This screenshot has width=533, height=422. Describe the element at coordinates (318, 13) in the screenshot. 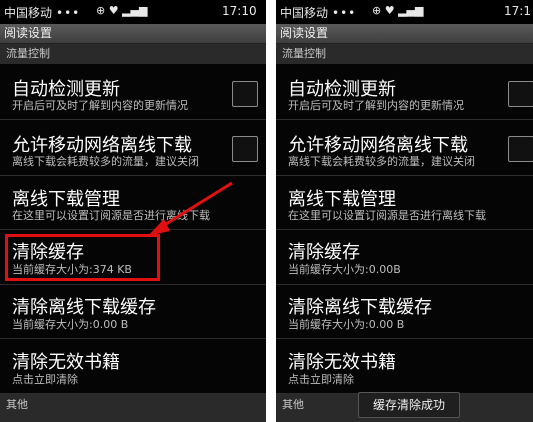

I see `carrier-label: 中国移动 •••` at that location.